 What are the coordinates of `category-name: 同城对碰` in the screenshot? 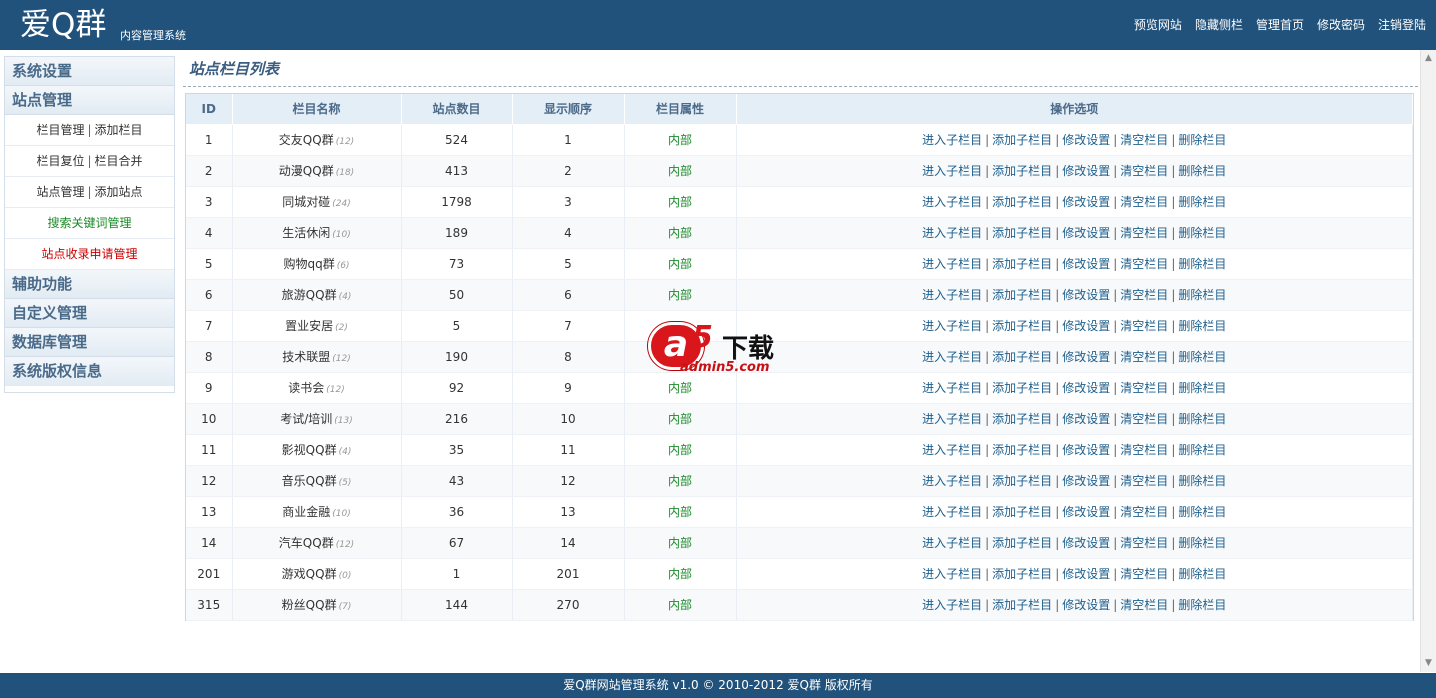 It's located at (306, 202).